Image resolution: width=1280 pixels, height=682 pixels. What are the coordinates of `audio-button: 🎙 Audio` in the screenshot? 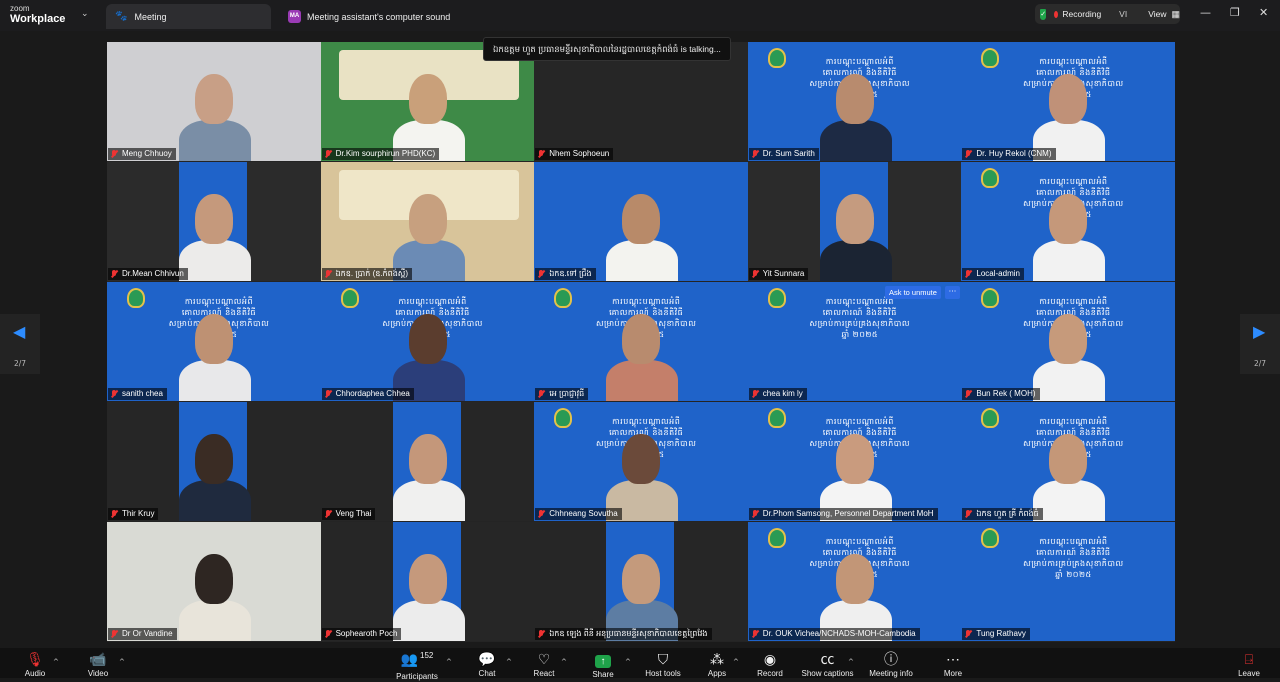 It's located at (35, 665).